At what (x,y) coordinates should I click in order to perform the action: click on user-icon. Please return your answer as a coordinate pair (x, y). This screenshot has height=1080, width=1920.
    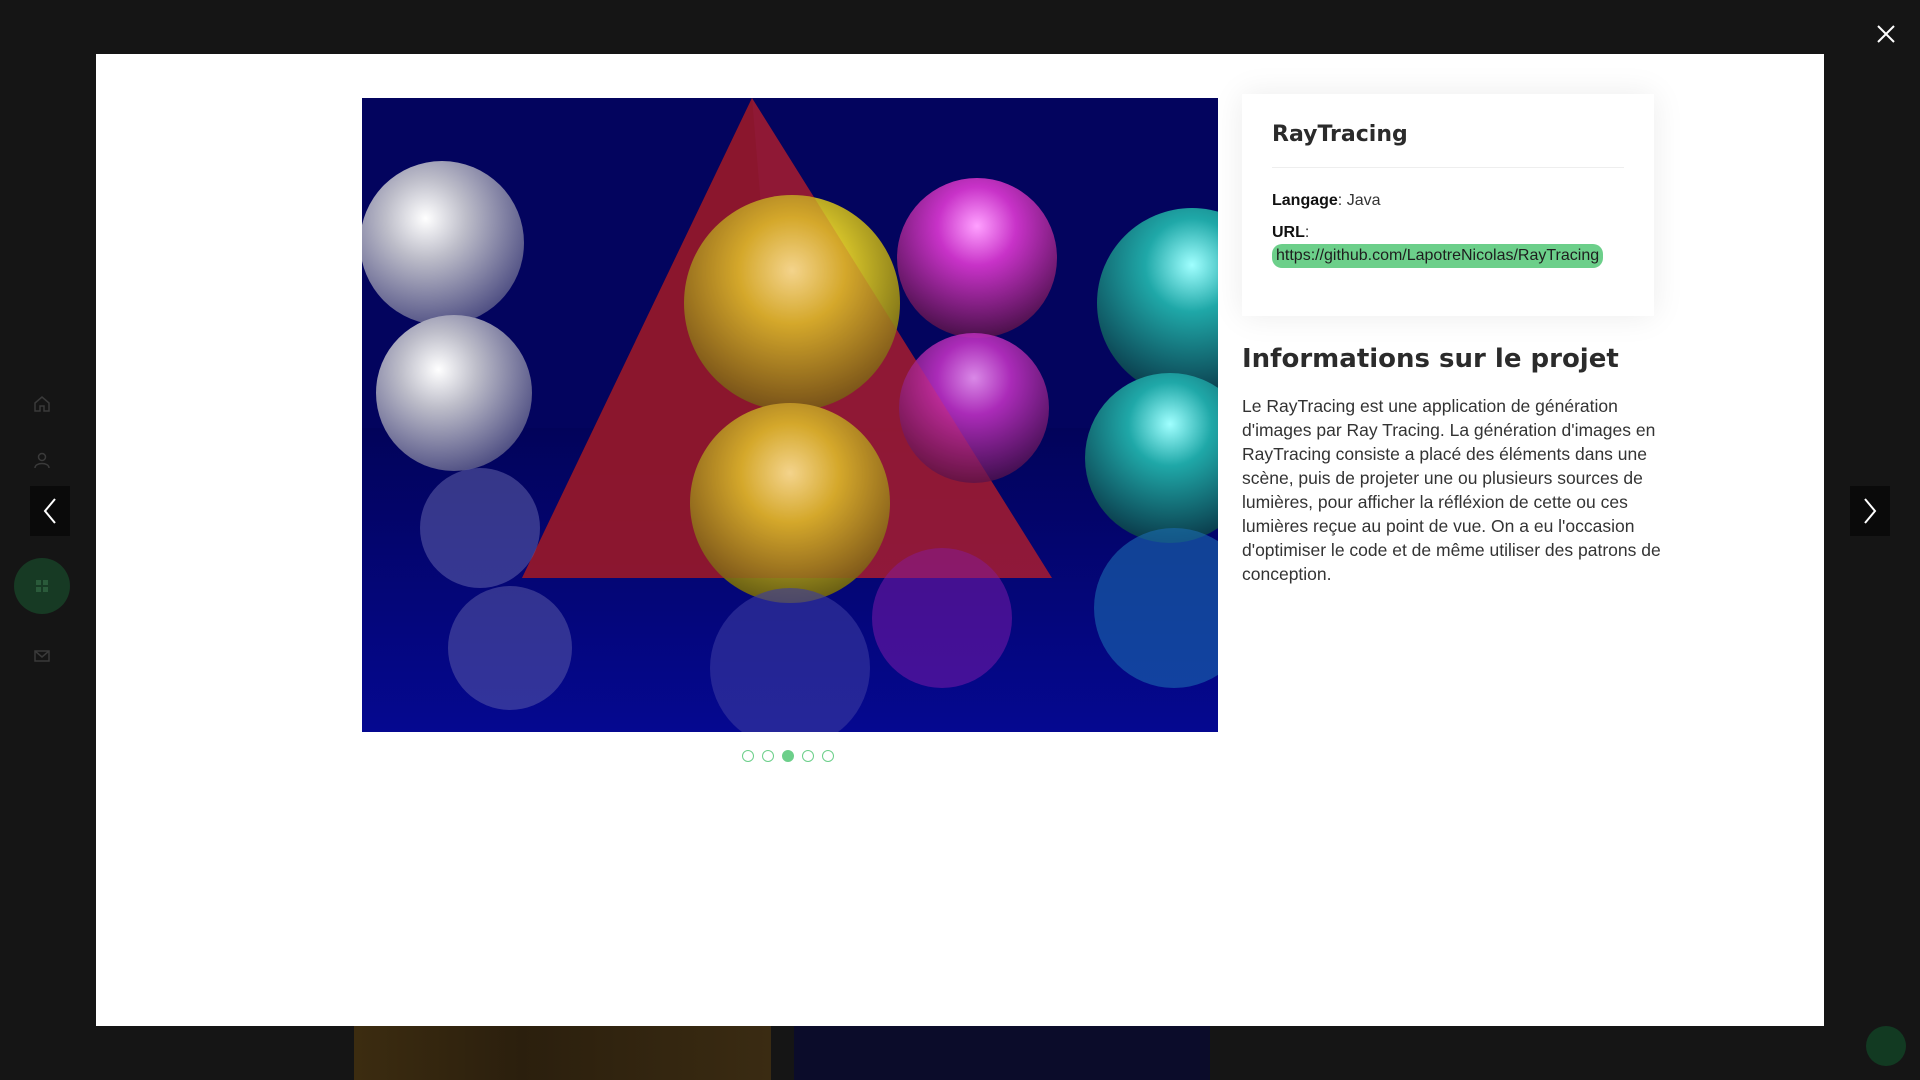
    Looking at the image, I should click on (42, 460).